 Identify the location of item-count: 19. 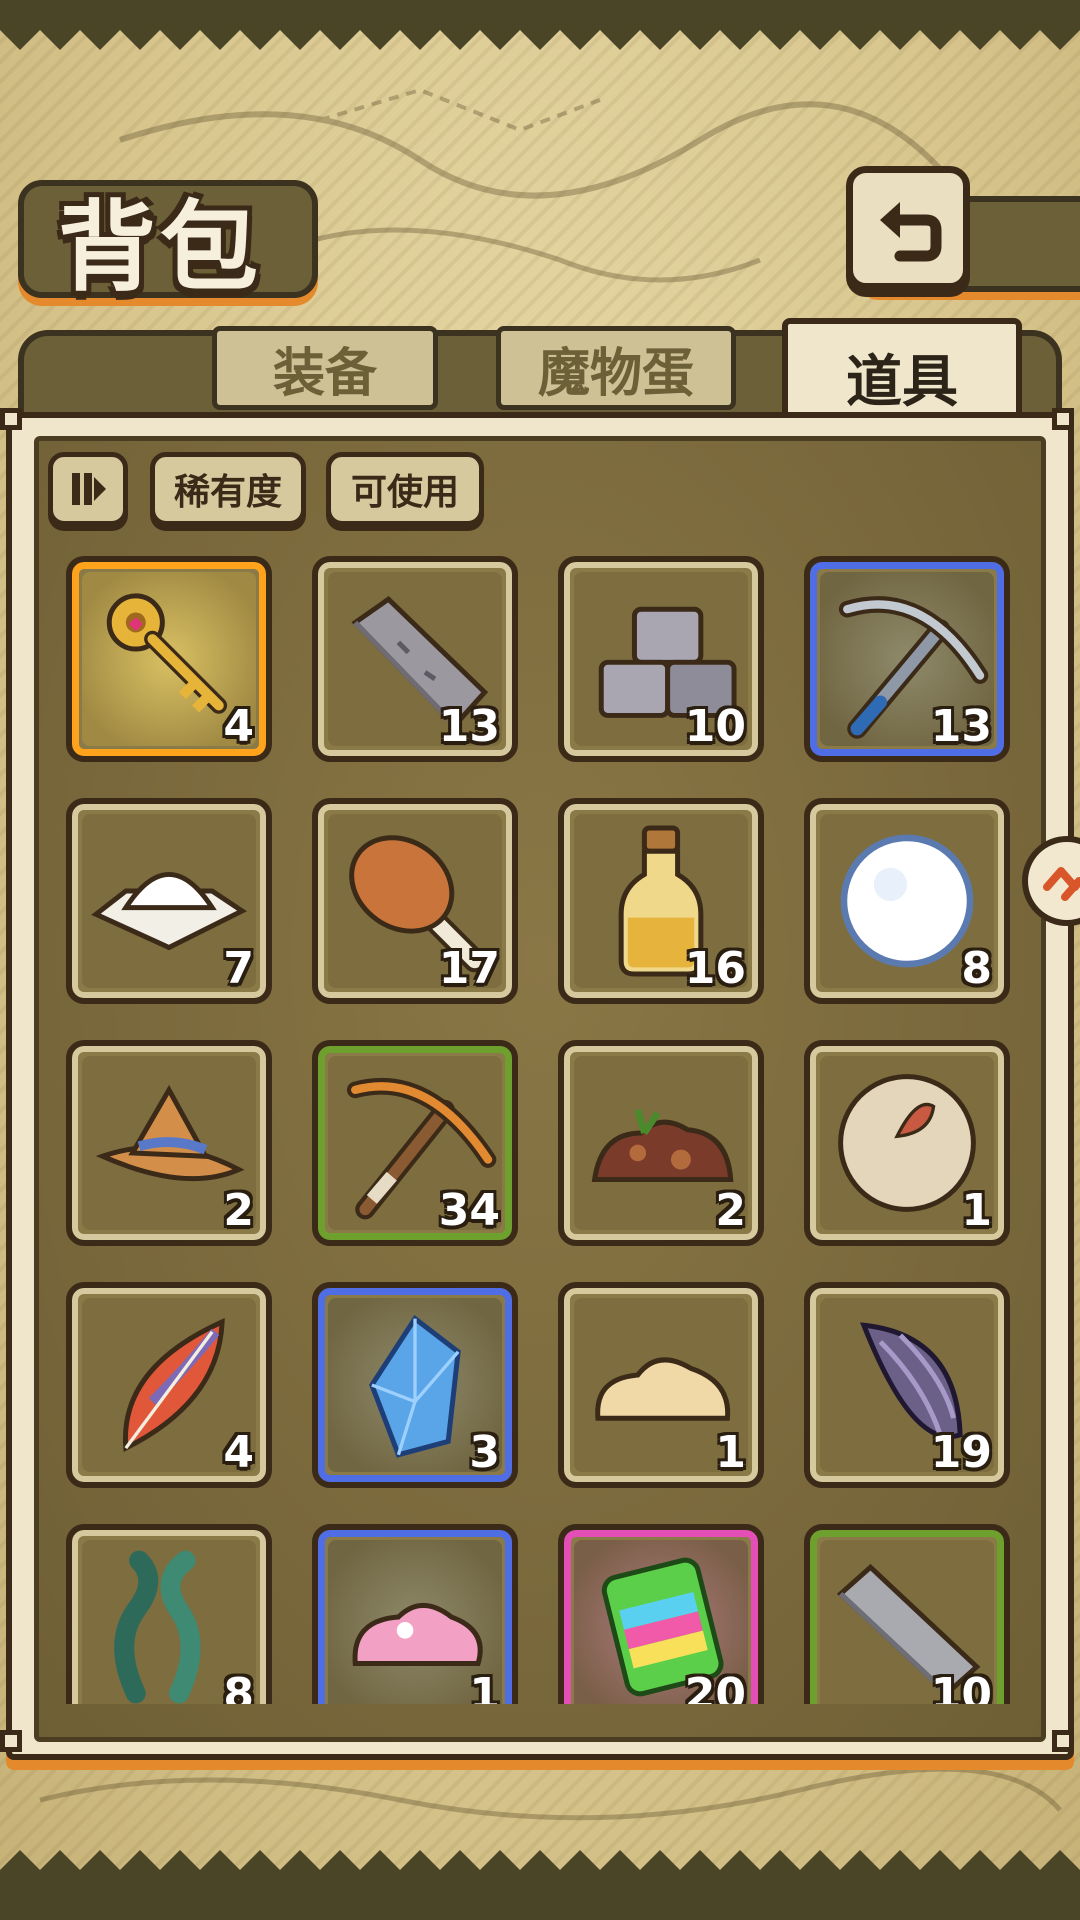
(961, 1452).